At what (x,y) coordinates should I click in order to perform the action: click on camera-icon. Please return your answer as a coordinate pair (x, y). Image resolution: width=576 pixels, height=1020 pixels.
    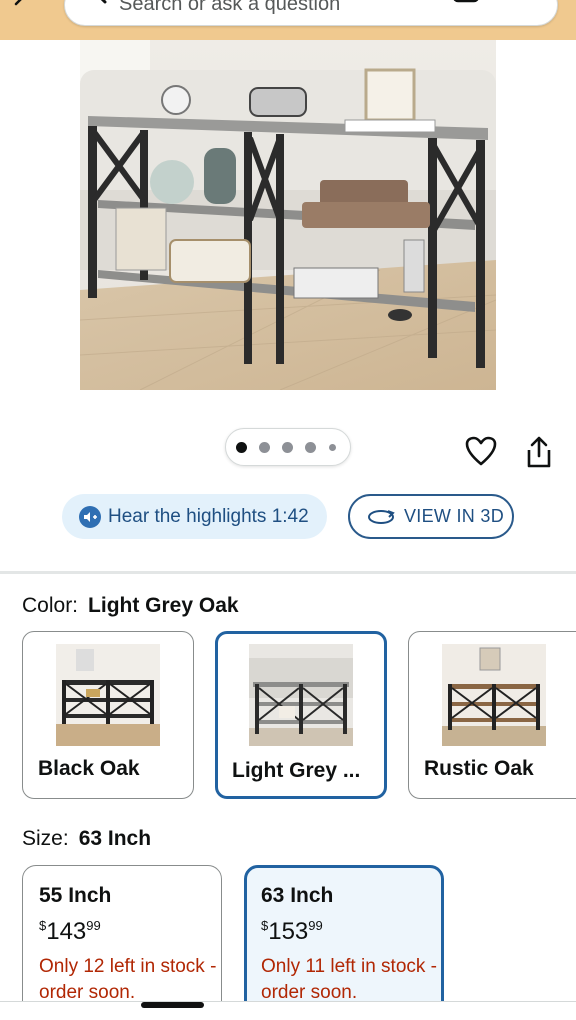
    Looking at the image, I should click on (466, 4).